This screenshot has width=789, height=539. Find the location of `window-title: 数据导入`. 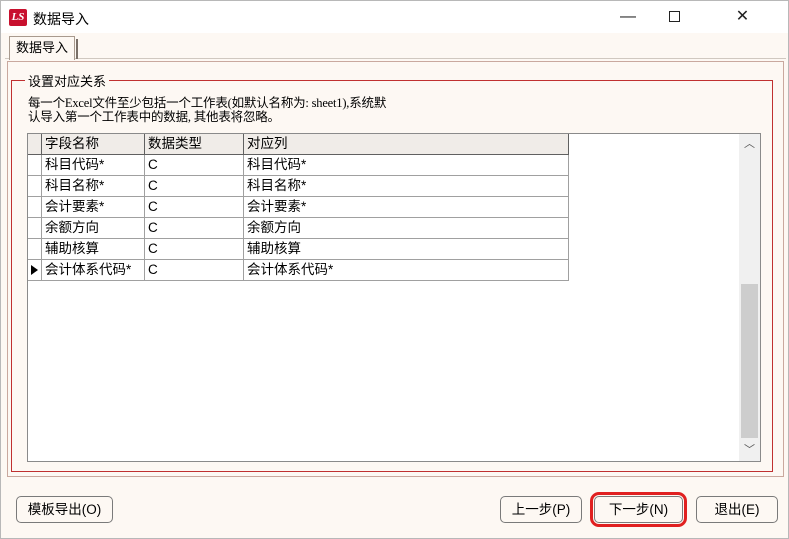

window-title: 数据导入 is located at coordinates (61, 19).